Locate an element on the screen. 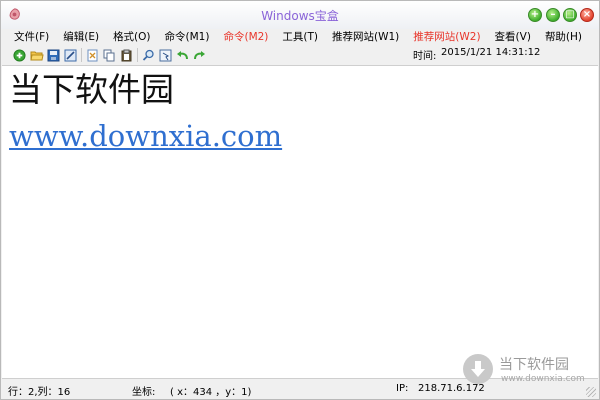 The height and width of the screenshot is (400, 600). close-button: × is located at coordinates (587, 15).